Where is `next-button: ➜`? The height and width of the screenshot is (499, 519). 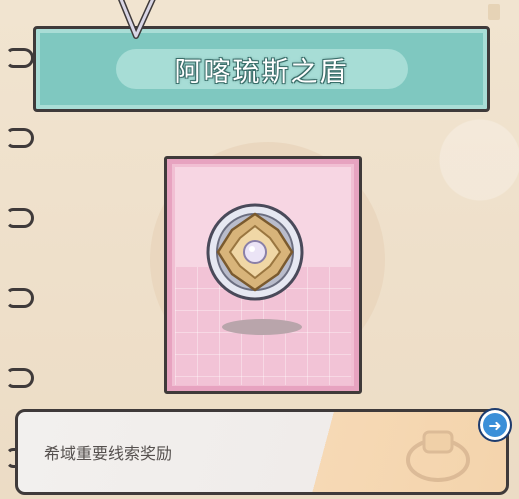
next-button: ➜ is located at coordinates (495, 425).